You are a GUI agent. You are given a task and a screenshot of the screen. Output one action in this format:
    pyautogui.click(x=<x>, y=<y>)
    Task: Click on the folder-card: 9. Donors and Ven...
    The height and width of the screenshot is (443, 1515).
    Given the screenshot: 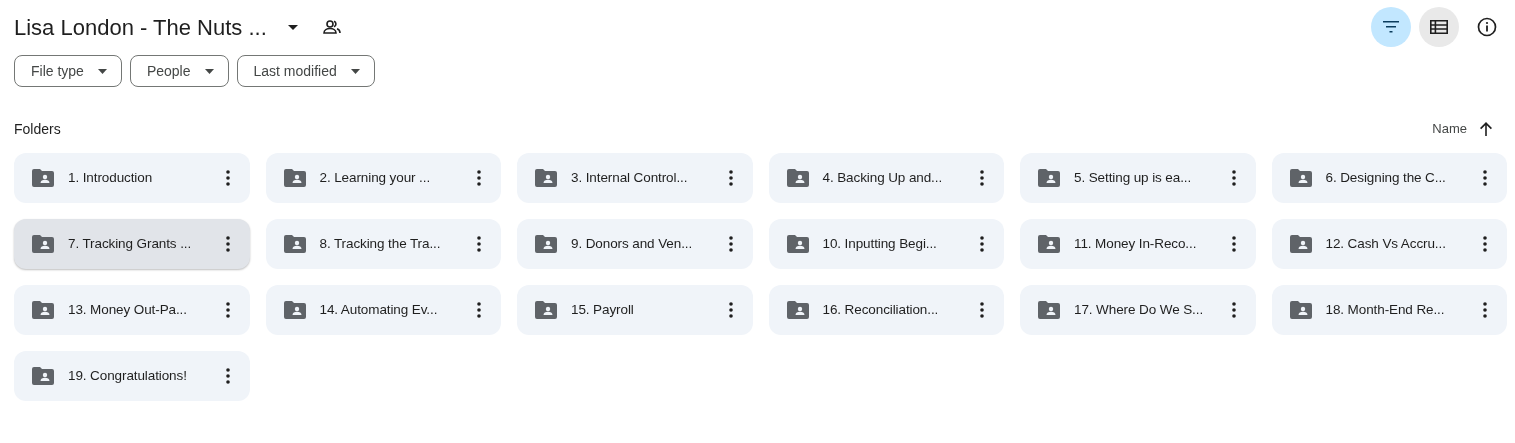 What is the action you would take?
    pyautogui.click(x=635, y=244)
    